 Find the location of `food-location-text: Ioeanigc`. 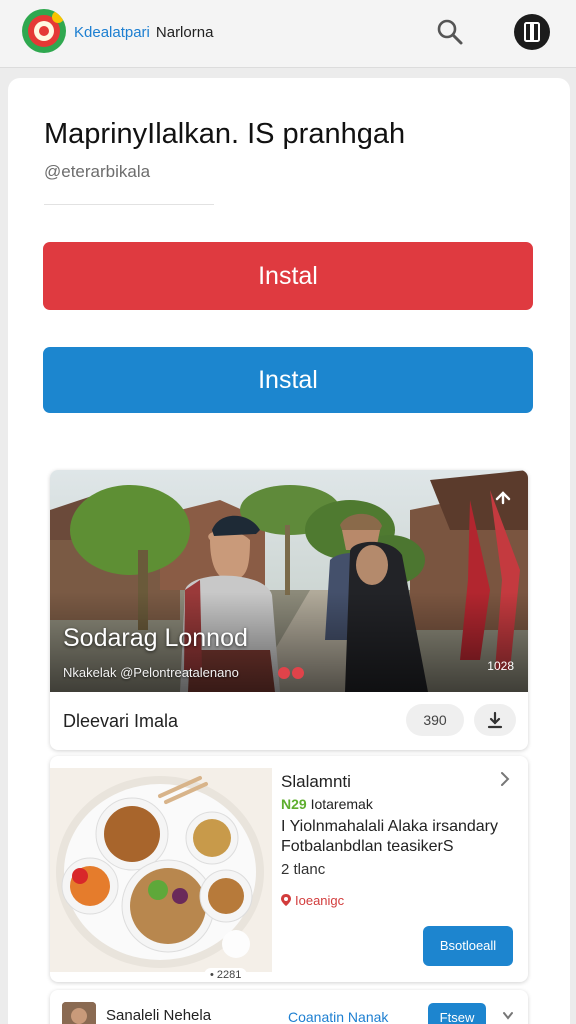

food-location-text: Ioeanigc is located at coordinates (320, 900).